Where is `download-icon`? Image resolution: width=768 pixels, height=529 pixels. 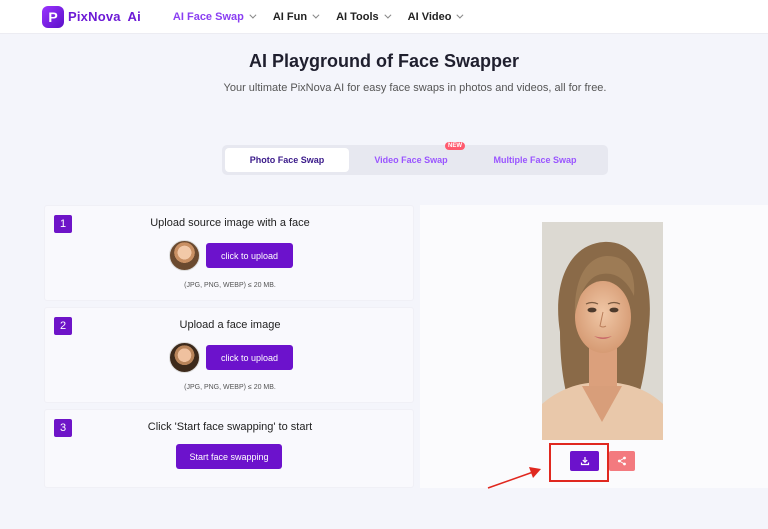 download-icon is located at coordinates (584, 461).